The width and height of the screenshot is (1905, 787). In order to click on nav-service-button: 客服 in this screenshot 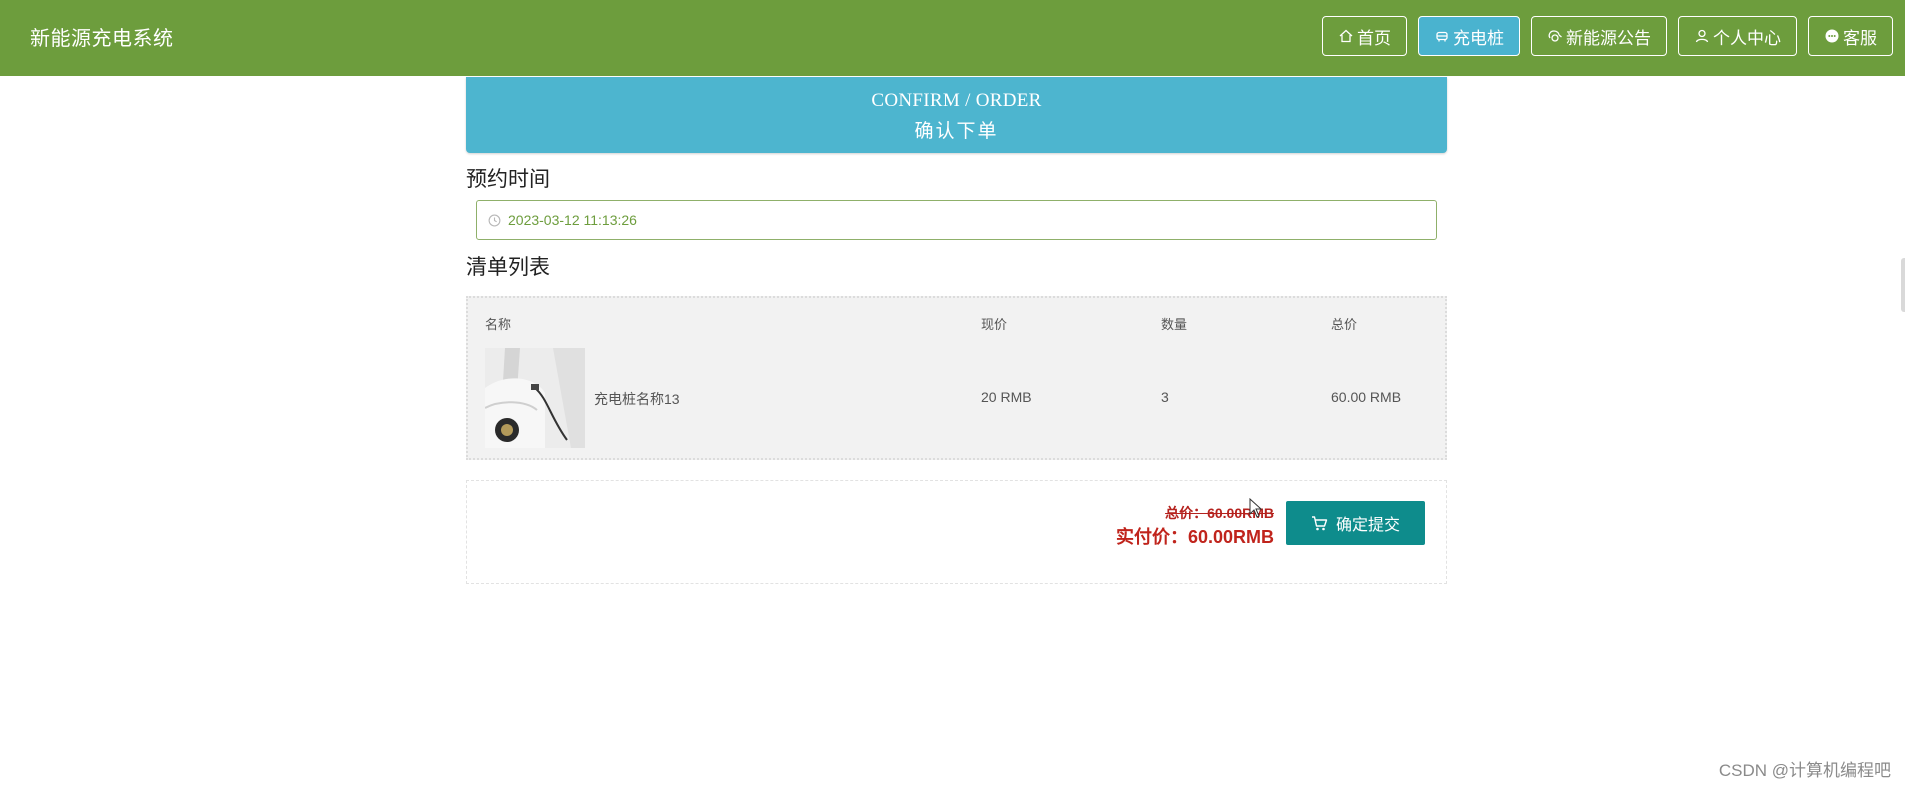, I will do `click(1850, 36)`.